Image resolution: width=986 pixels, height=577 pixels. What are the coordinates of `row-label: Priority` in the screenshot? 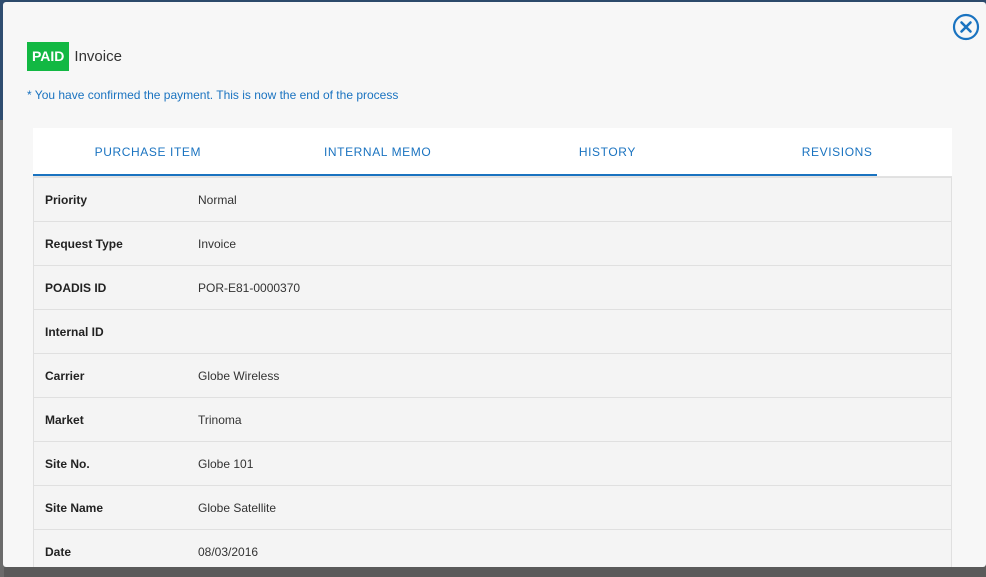 It's located at (66, 199).